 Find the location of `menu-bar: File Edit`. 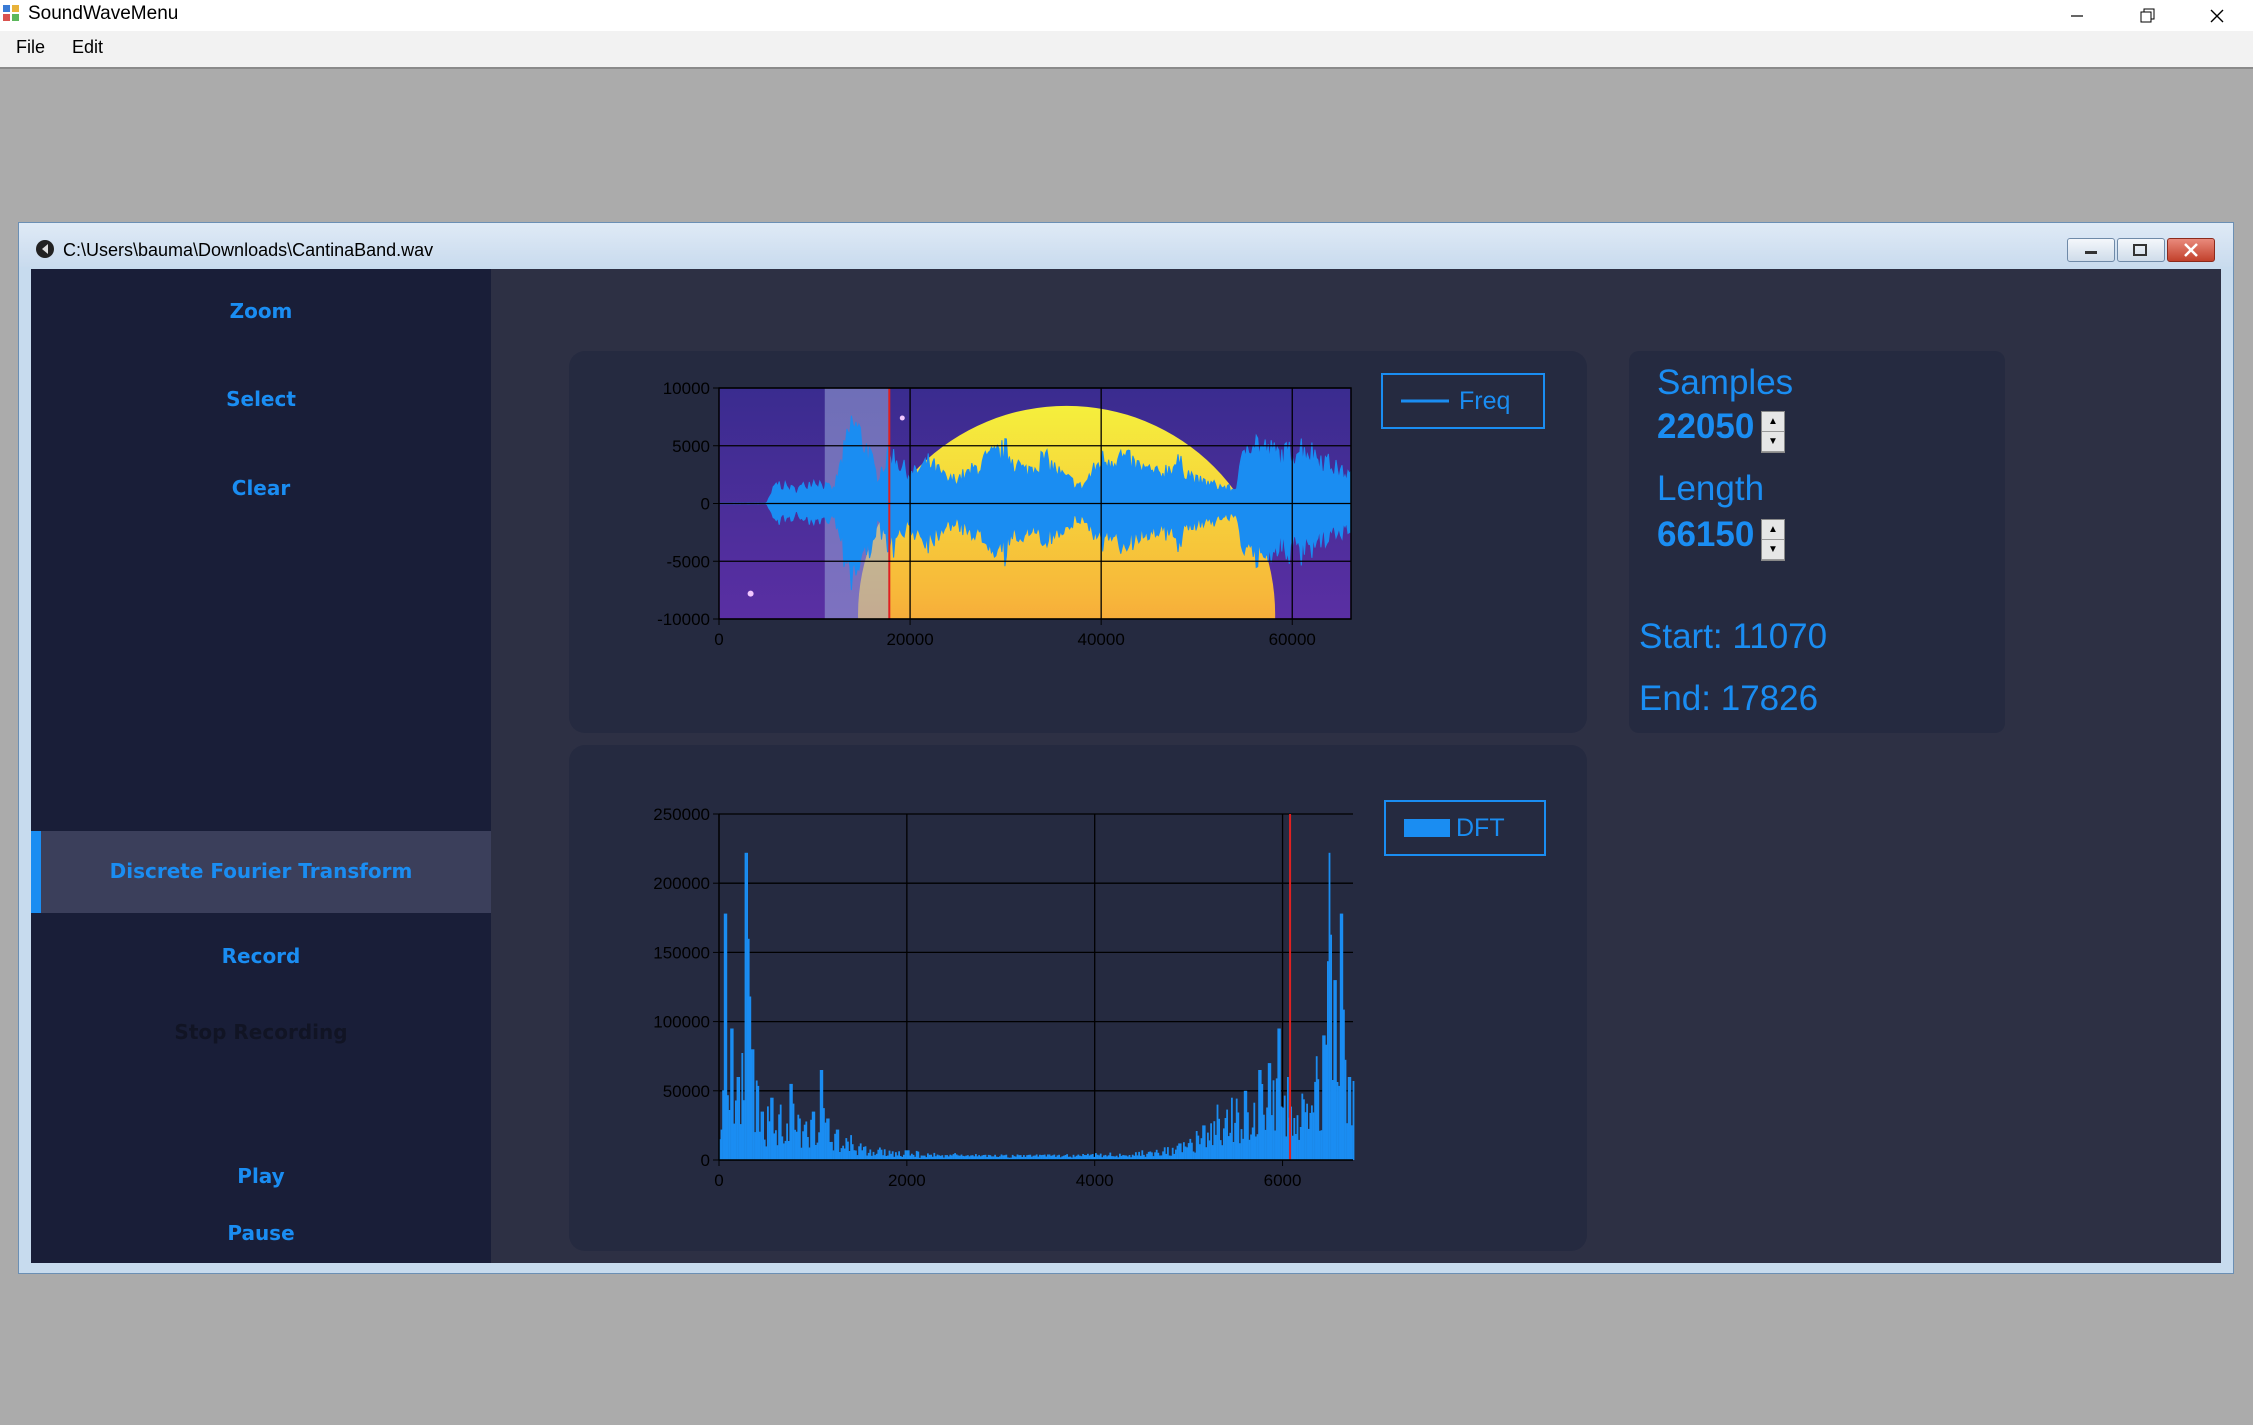

menu-bar: File Edit is located at coordinates (1126, 50).